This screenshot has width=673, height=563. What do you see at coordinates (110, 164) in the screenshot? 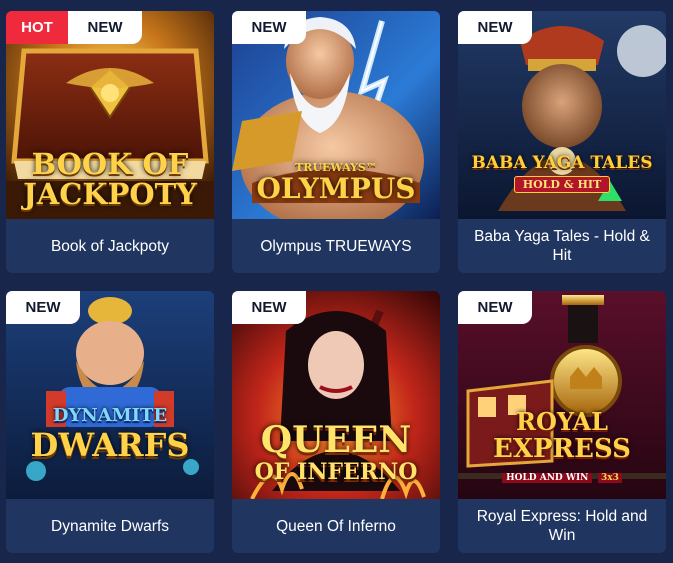
I see `art-text-line: BOOK OF` at bounding box center [110, 164].